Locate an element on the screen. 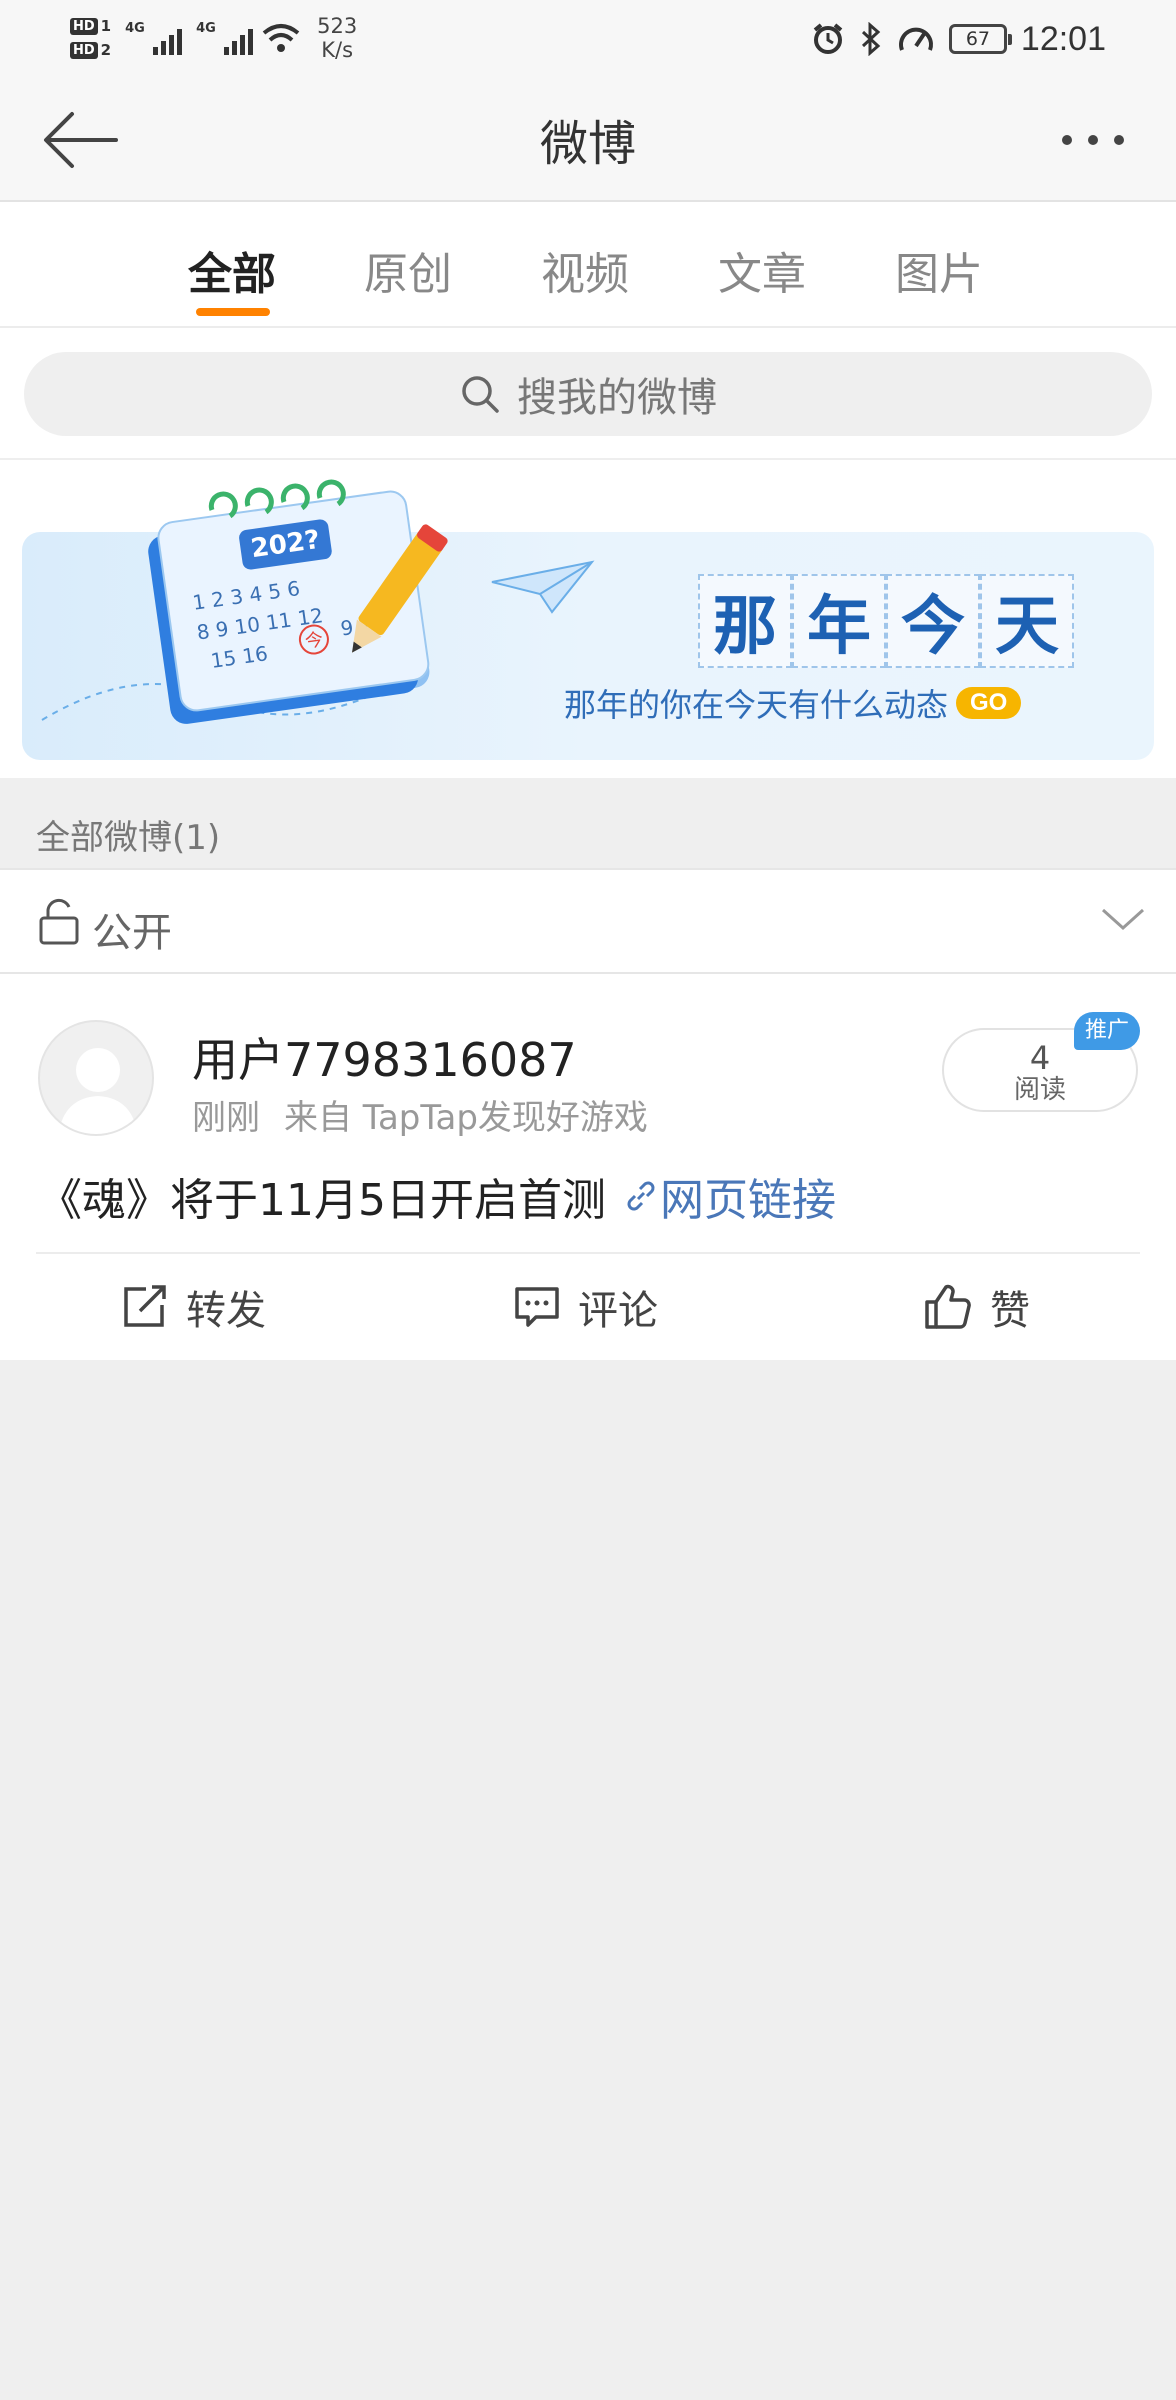 This screenshot has height=2400, width=1176. banner-title: 那 年 今 天 is located at coordinates (886, 621).